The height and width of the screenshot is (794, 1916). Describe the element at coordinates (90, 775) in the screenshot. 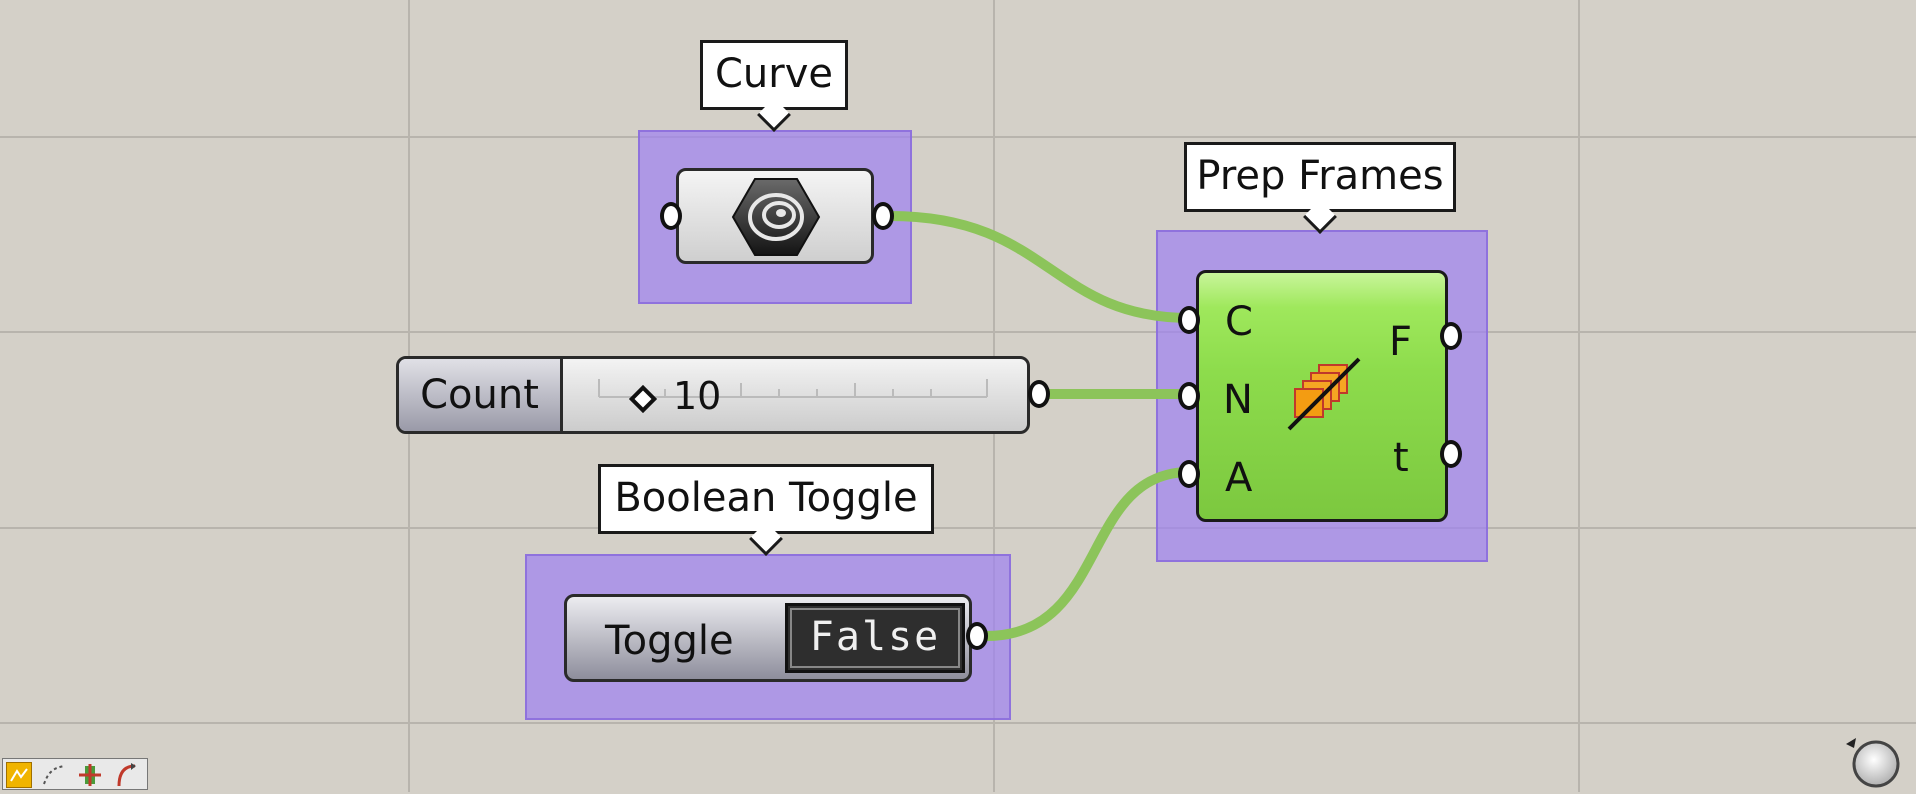

I see `move-icon` at that location.